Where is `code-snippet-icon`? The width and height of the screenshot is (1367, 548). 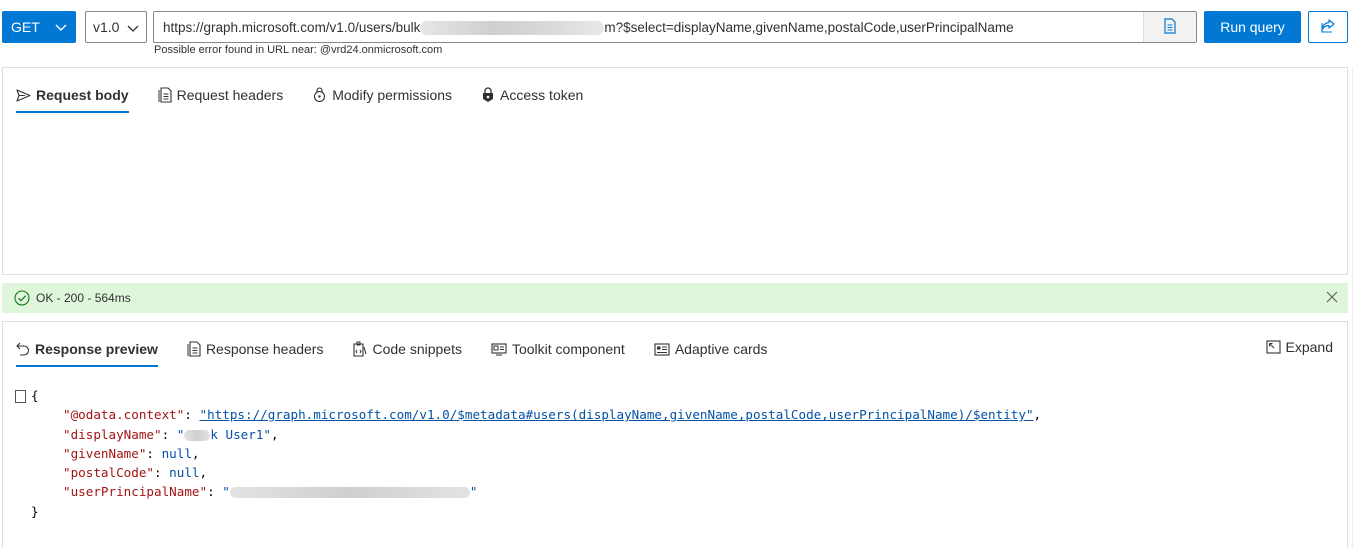
code-snippet-icon is located at coordinates (359, 349).